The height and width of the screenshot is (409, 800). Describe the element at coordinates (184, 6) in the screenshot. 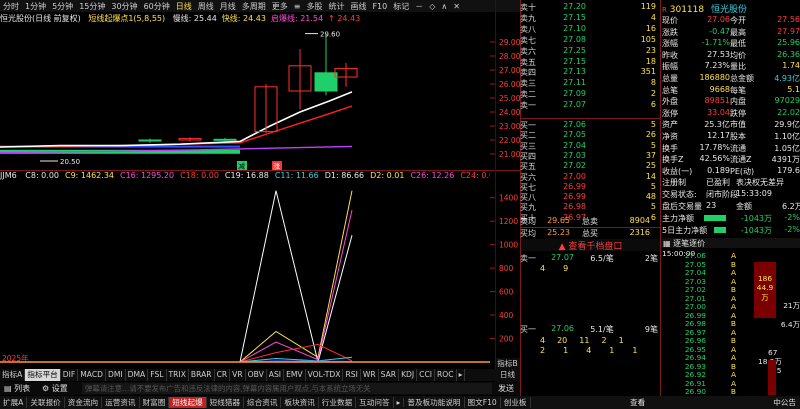

I see `toolbar-item-6: 日线` at that location.